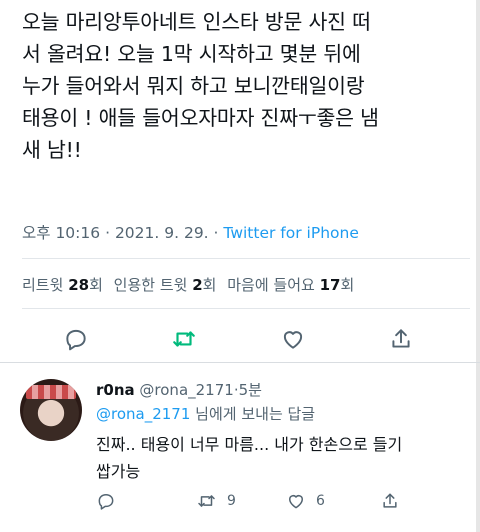 The width and height of the screenshot is (480, 532). Describe the element at coordinates (249, 458) in the screenshot. I see `reply-text: 진짜.. 태용이 너무 마름... 내가 한손으로 들기 쌉가능` at that location.